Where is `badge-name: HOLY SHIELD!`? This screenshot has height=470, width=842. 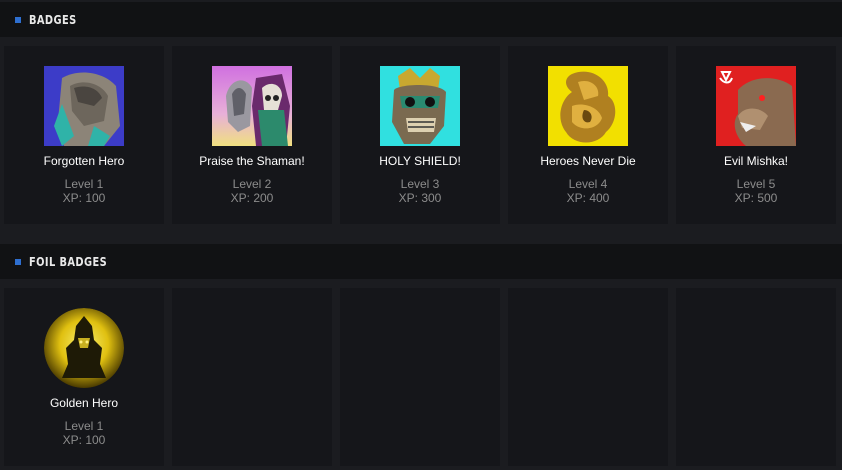 badge-name: HOLY SHIELD! is located at coordinates (420, 161).